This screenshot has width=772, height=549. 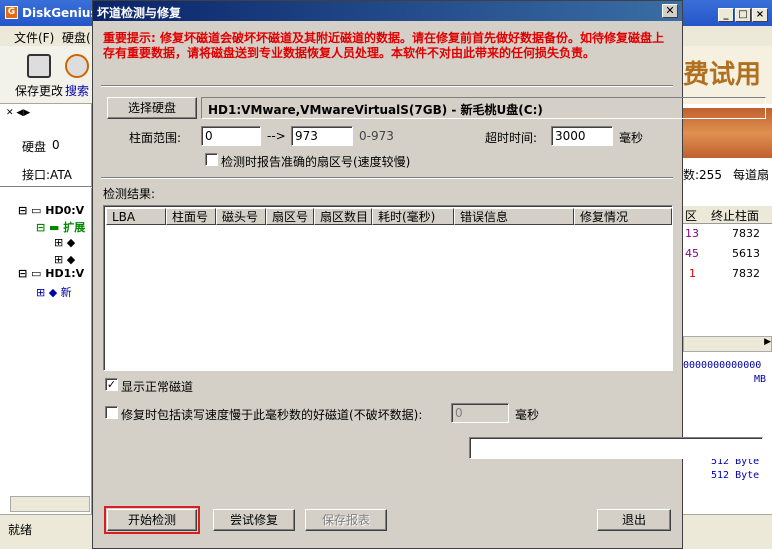 I want to click on progress-bar, so click(x=616, y=448).